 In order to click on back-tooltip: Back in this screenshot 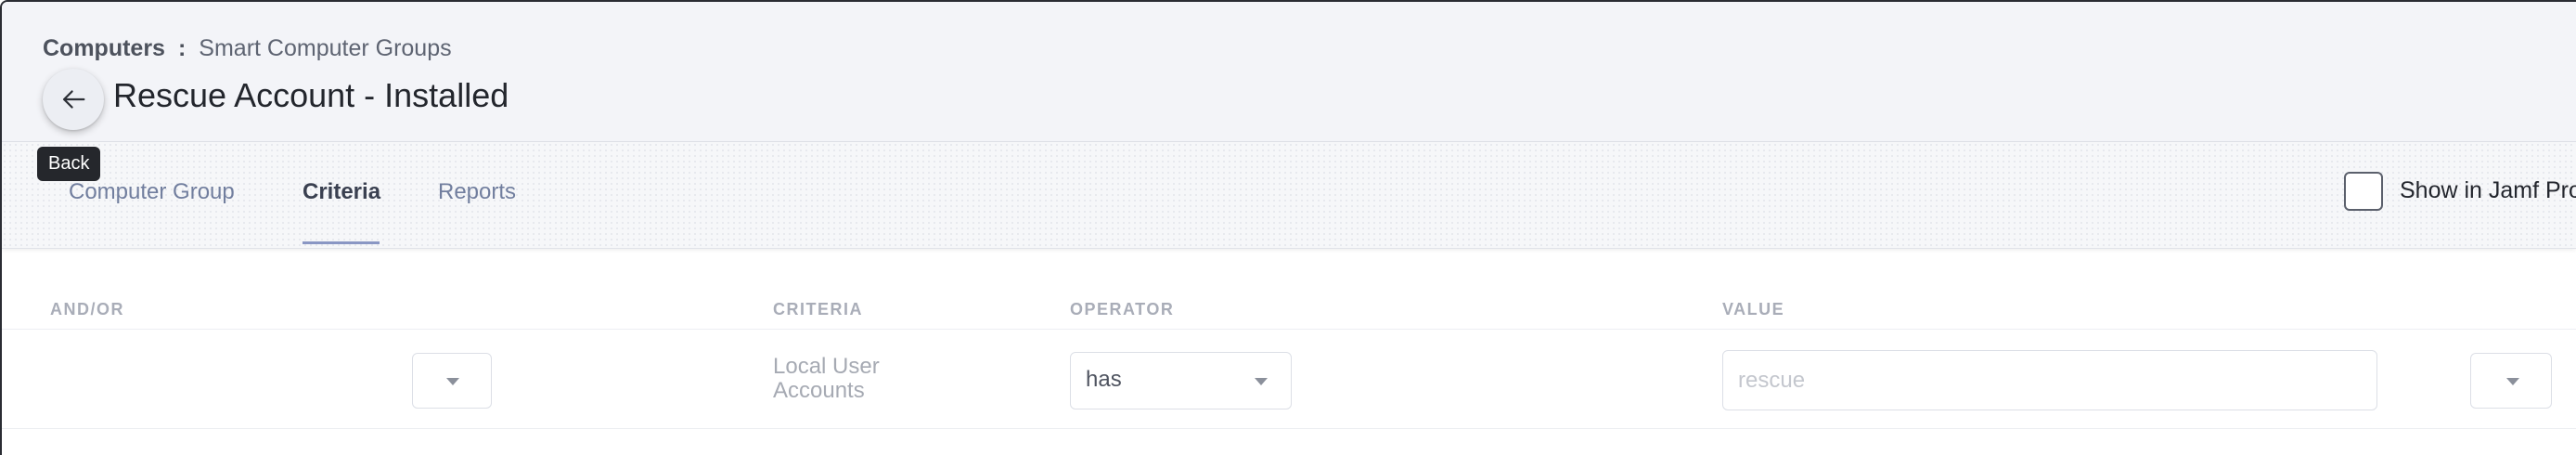, I will do `click(69, 164)`.